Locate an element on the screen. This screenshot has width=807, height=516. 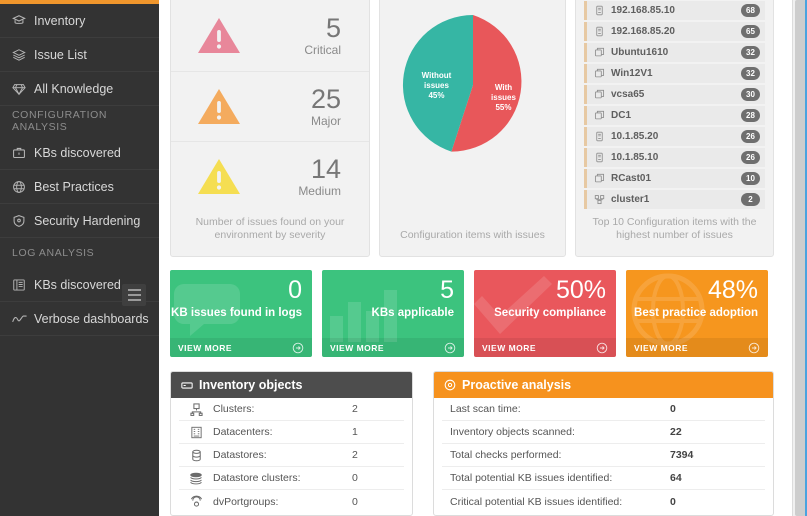
sidebar-item-kbs-discovered-config: KBs discovered is located at coordinates (79, 153).